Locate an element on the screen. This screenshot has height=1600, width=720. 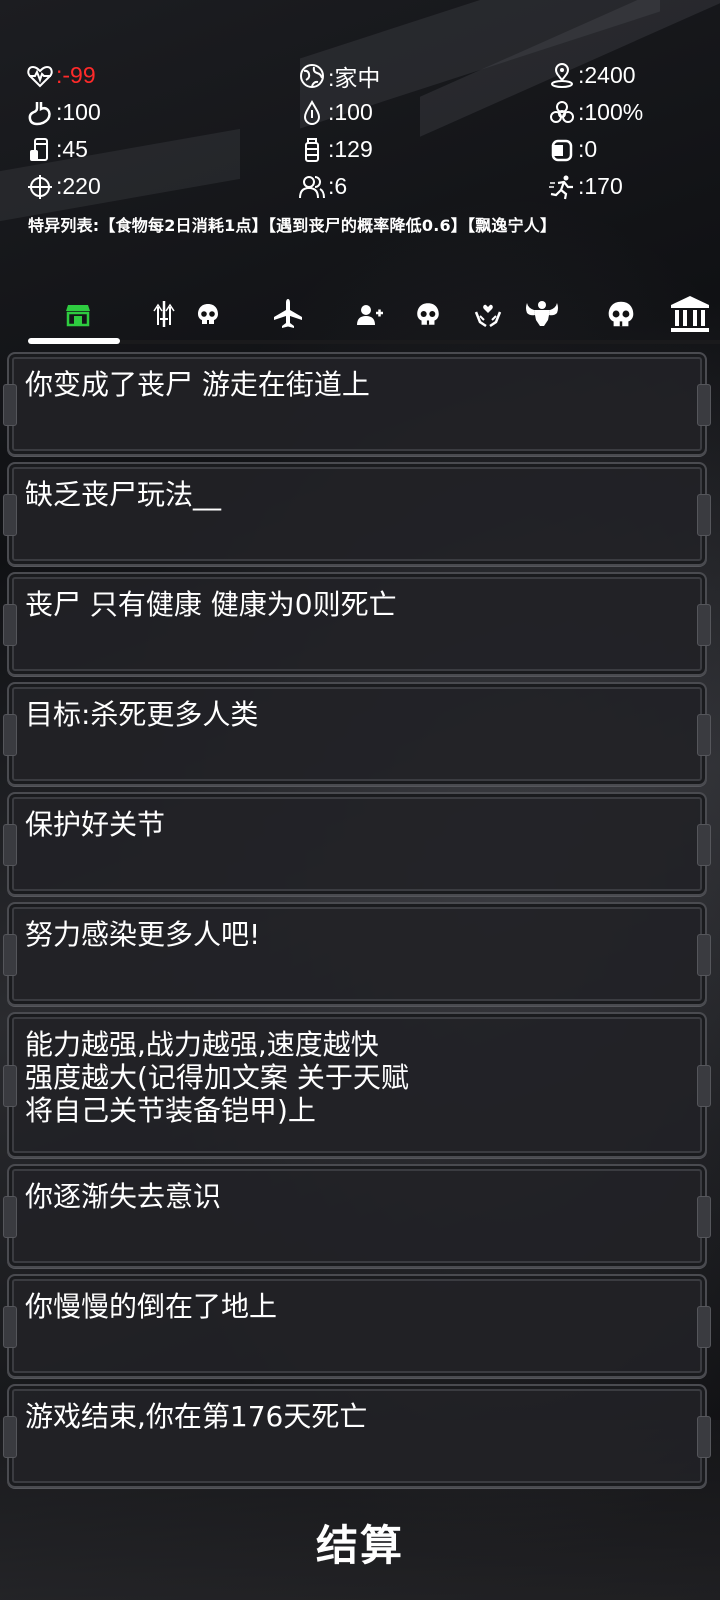
log-entry: 缺乏丧尸玩法__ is located at coordinates (357, 514).